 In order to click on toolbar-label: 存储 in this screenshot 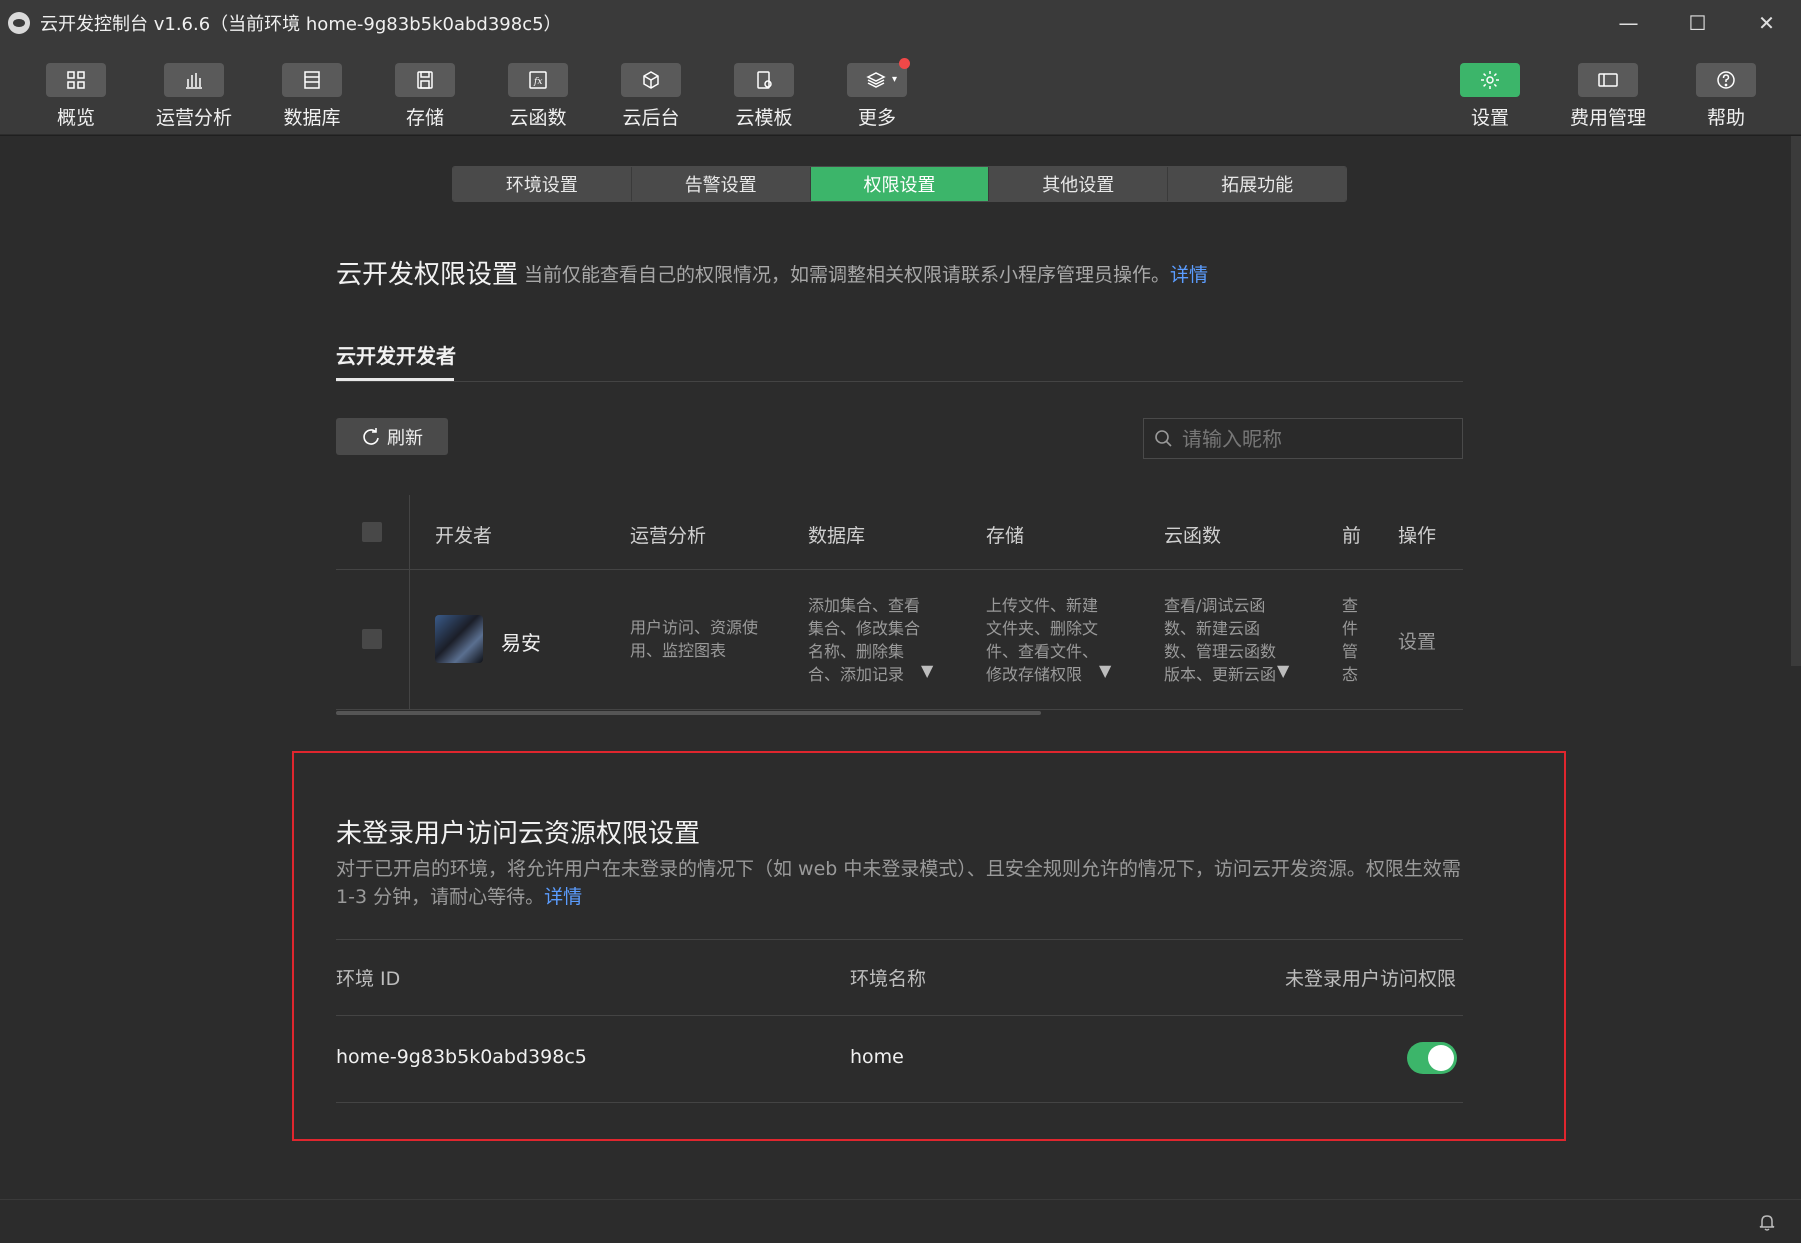, I will do `click(424, 118)`.